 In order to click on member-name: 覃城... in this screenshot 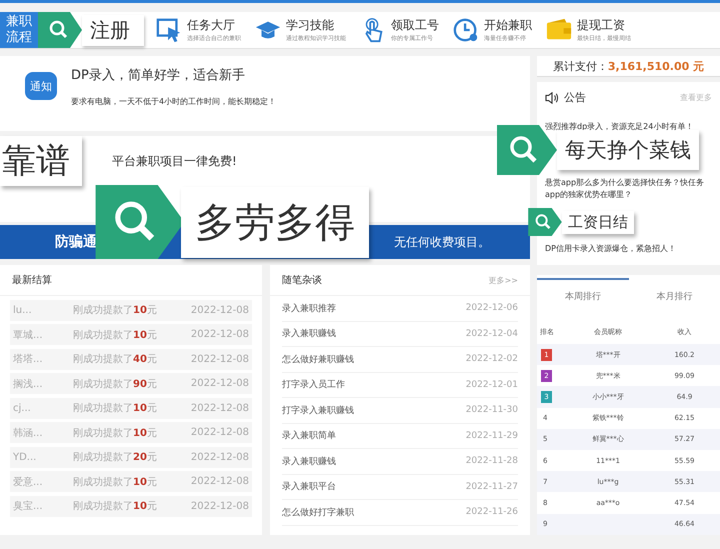, I will do `click(28, 335)`.